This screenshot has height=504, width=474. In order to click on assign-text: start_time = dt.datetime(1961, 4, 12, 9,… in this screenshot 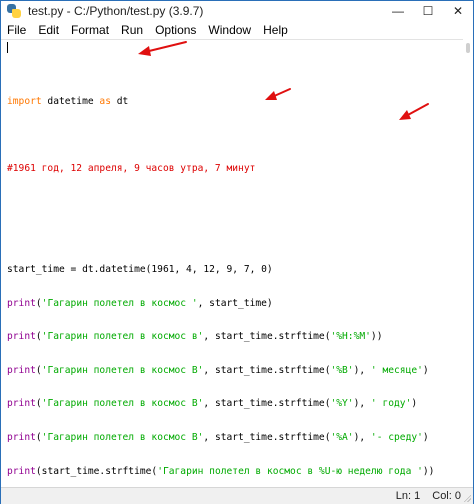, I will do `click(140, 269)`.